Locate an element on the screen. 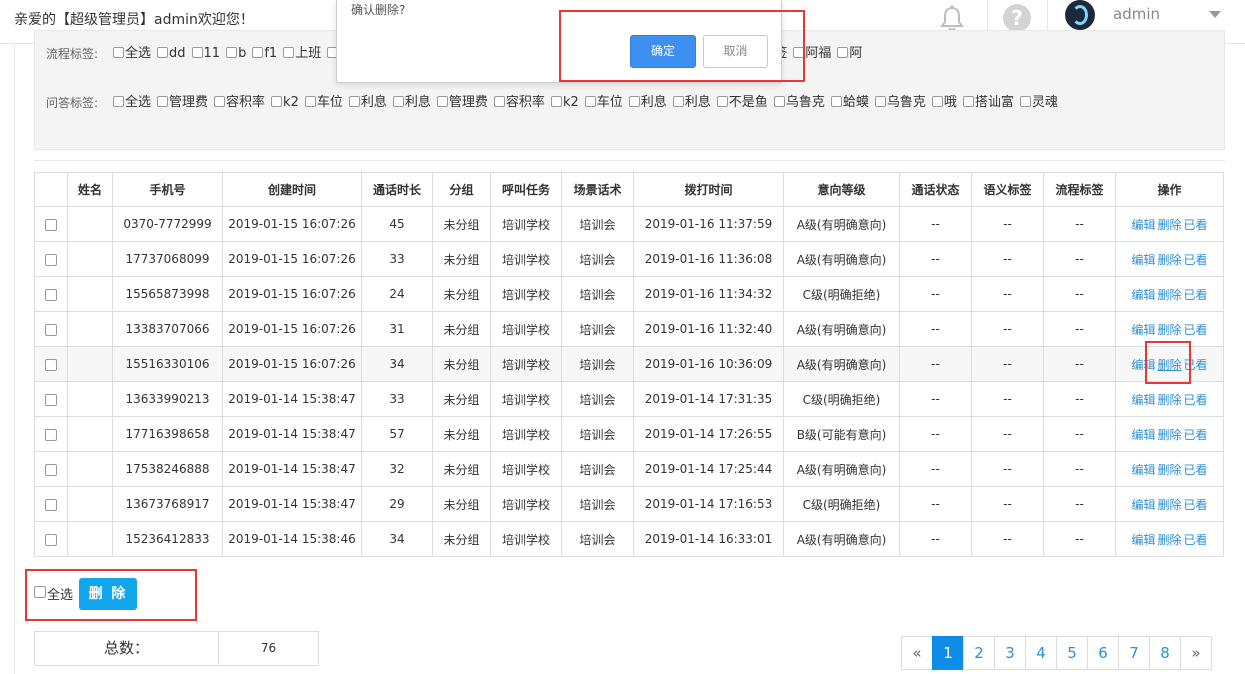  tag-option: 阿 is located at coordinates (849, 54).